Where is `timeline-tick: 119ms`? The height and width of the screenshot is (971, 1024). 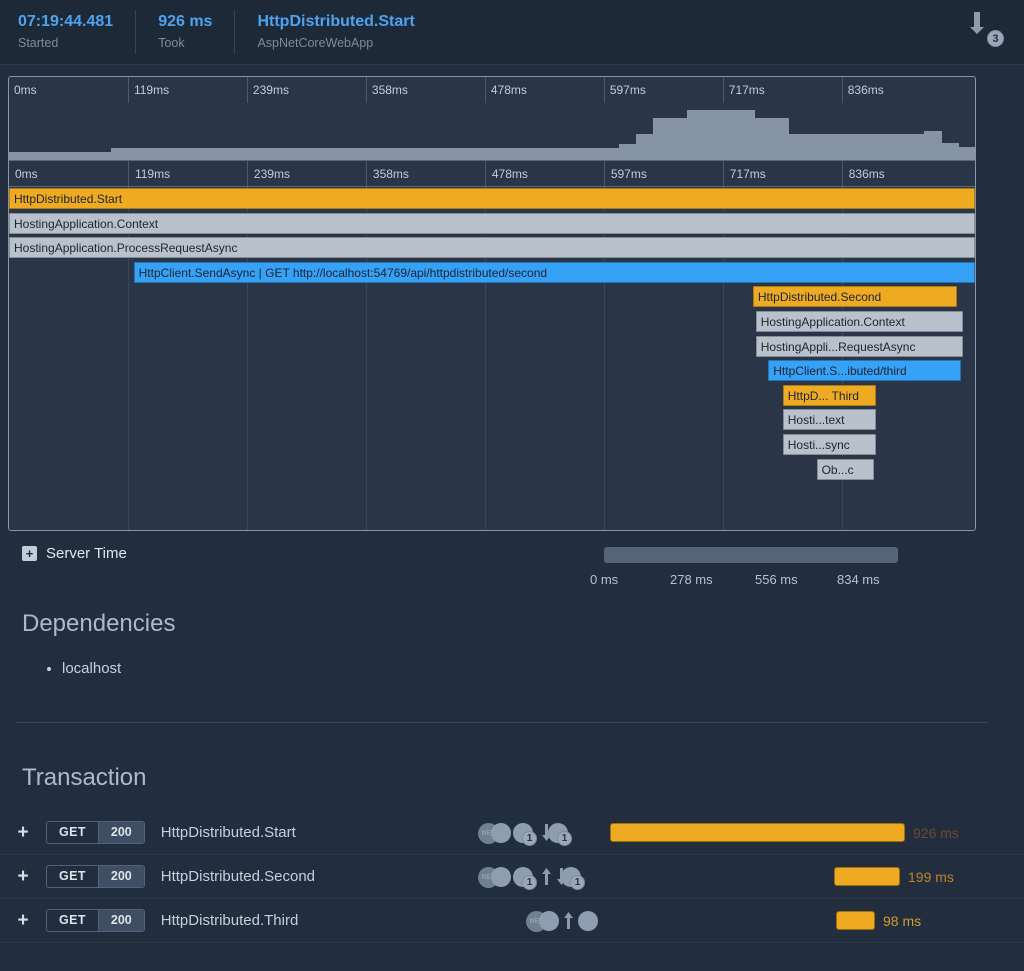 timeline-tick: 119ms is located at coordinates (148, 173).